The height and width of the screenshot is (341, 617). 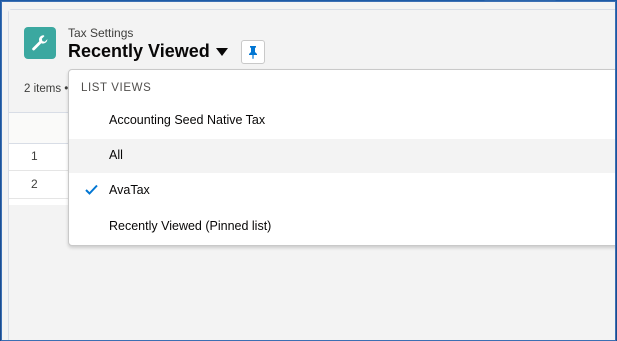 I want to click on list-views-heading: LIST VIEWS, so click(x=116, y=88).